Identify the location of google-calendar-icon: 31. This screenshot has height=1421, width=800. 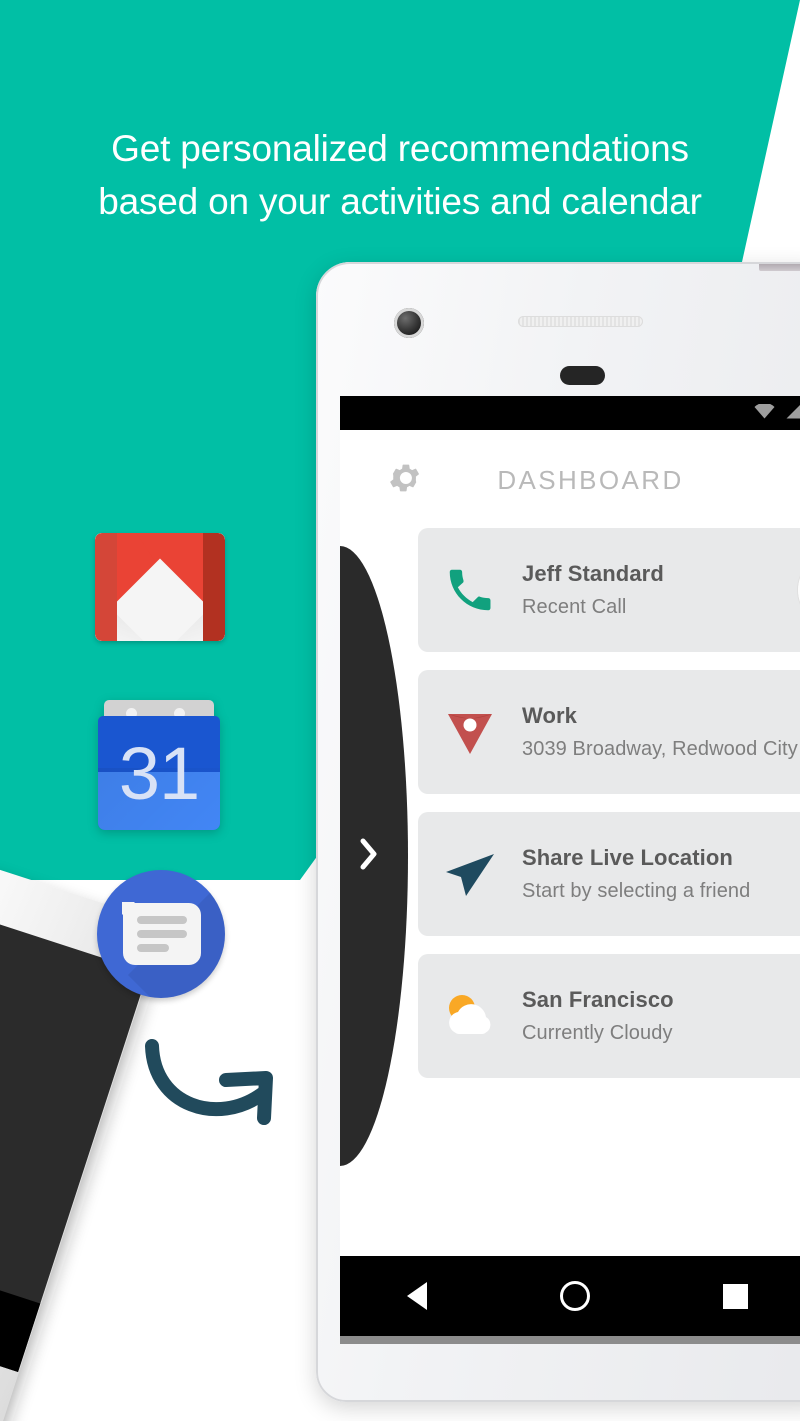
(159, 765).